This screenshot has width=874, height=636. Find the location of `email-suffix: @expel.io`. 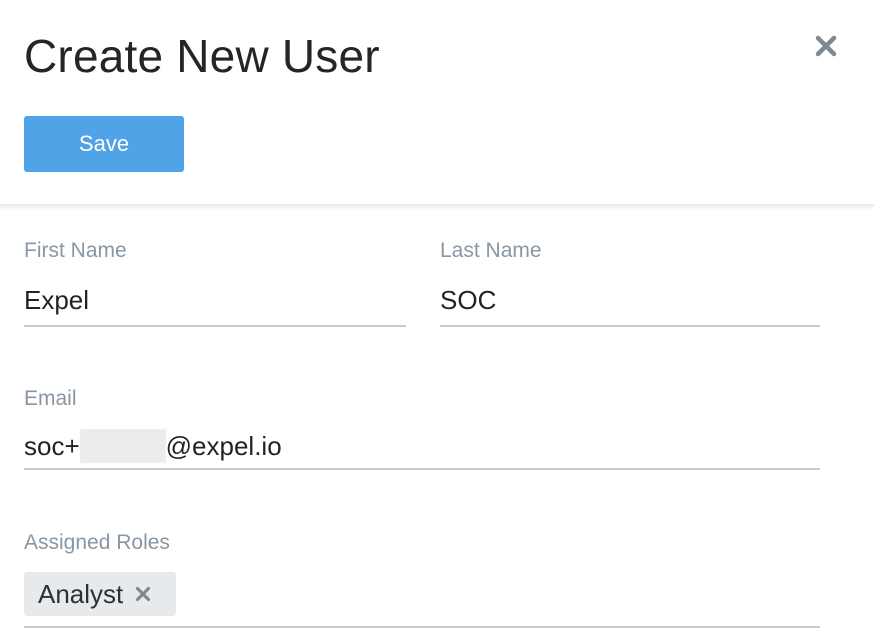

email-suffix: @expel.io is located at coordinates (223, 446).